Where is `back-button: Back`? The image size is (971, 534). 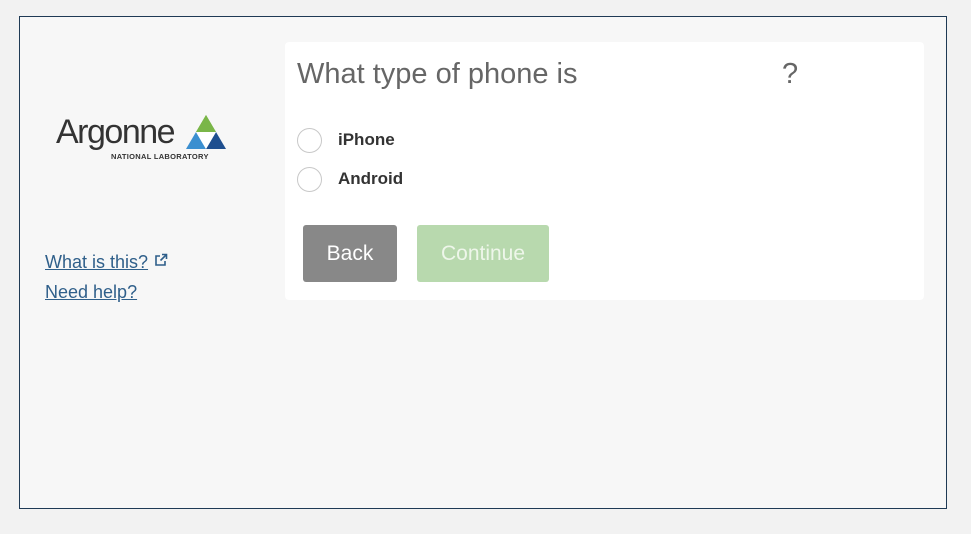 back-button: Back is located at coordinates (350, 253).